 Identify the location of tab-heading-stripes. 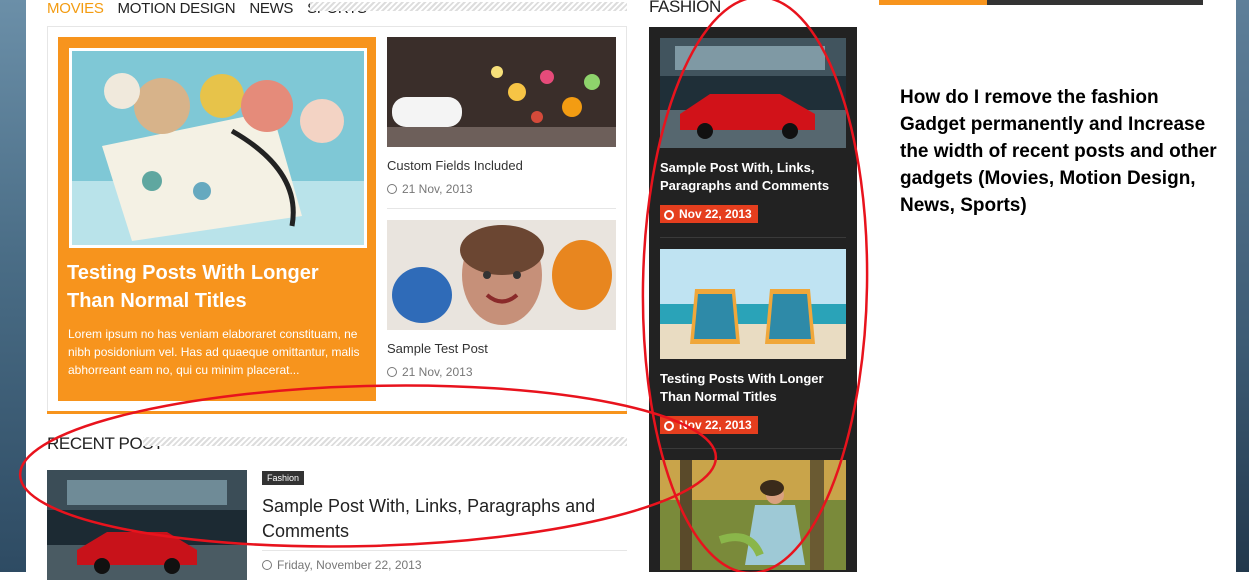
(468, 6).